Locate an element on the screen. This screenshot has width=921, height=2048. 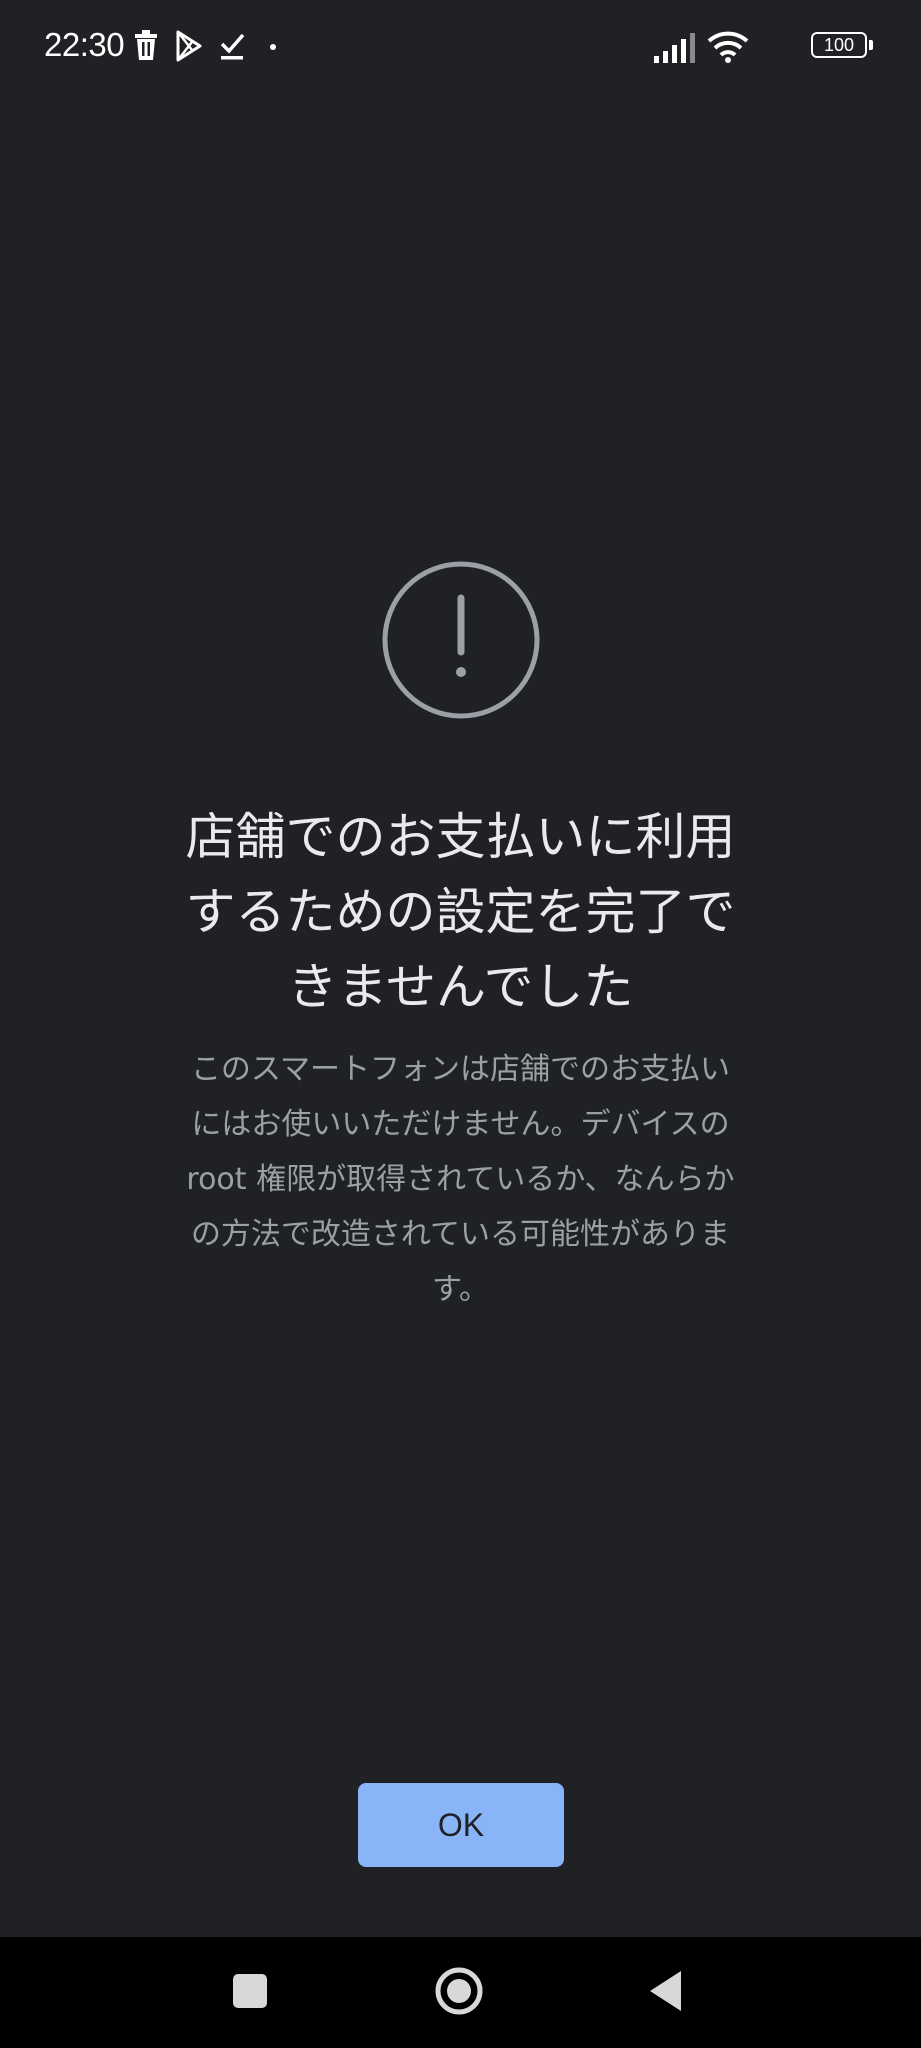
status-bar: 22:30 100 is located at coordinates (460, 48).